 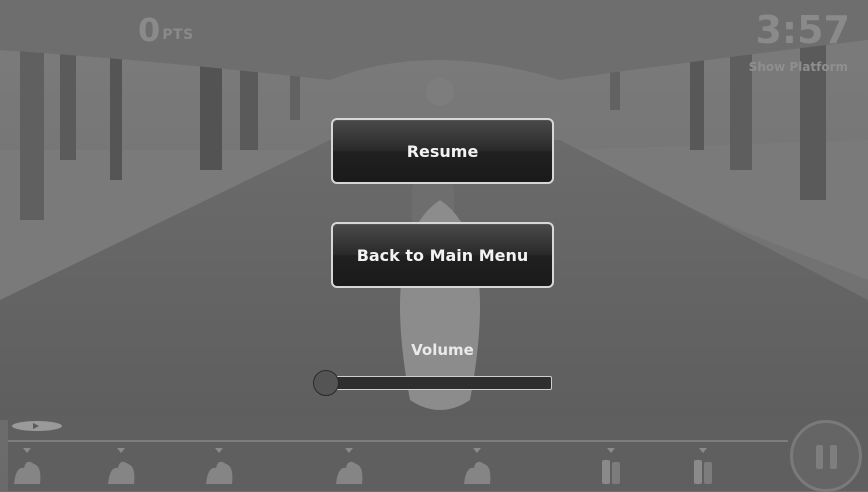 What do you see at coordinates (798, 67) in the screenshot?
I see `show-platform-toggle: Show Platform` at bounding box center [798, 67].